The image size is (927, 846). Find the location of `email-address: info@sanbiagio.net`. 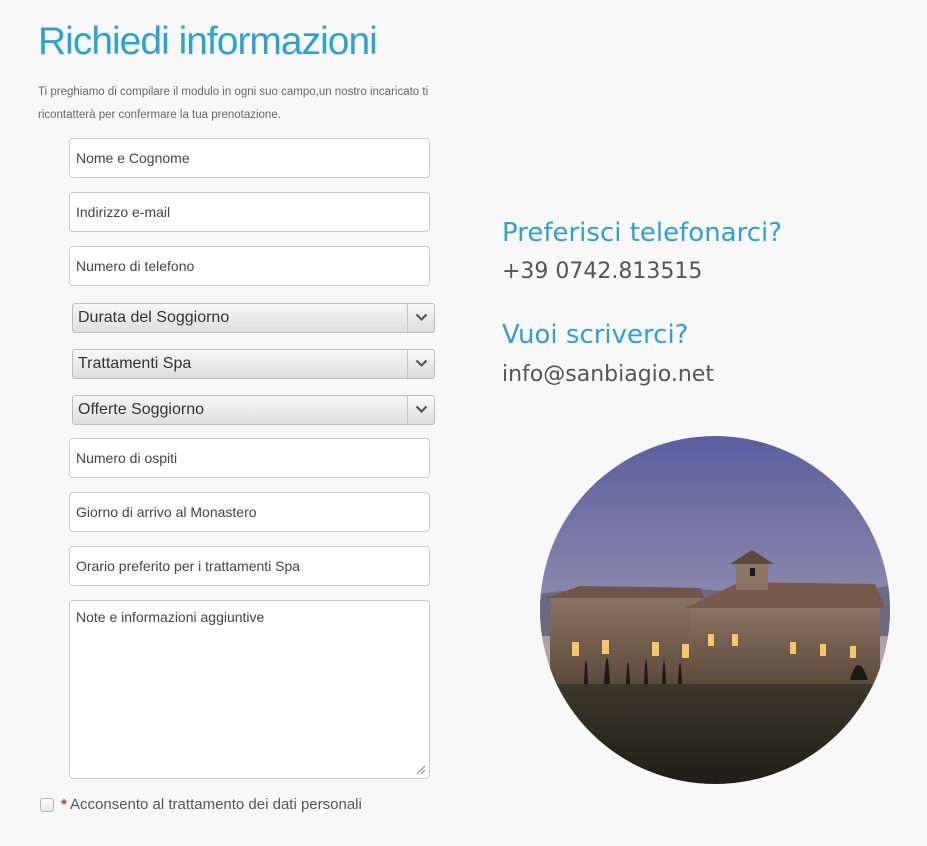

email-address: info@sanbiagio.net is located at coordinates (608, 374).